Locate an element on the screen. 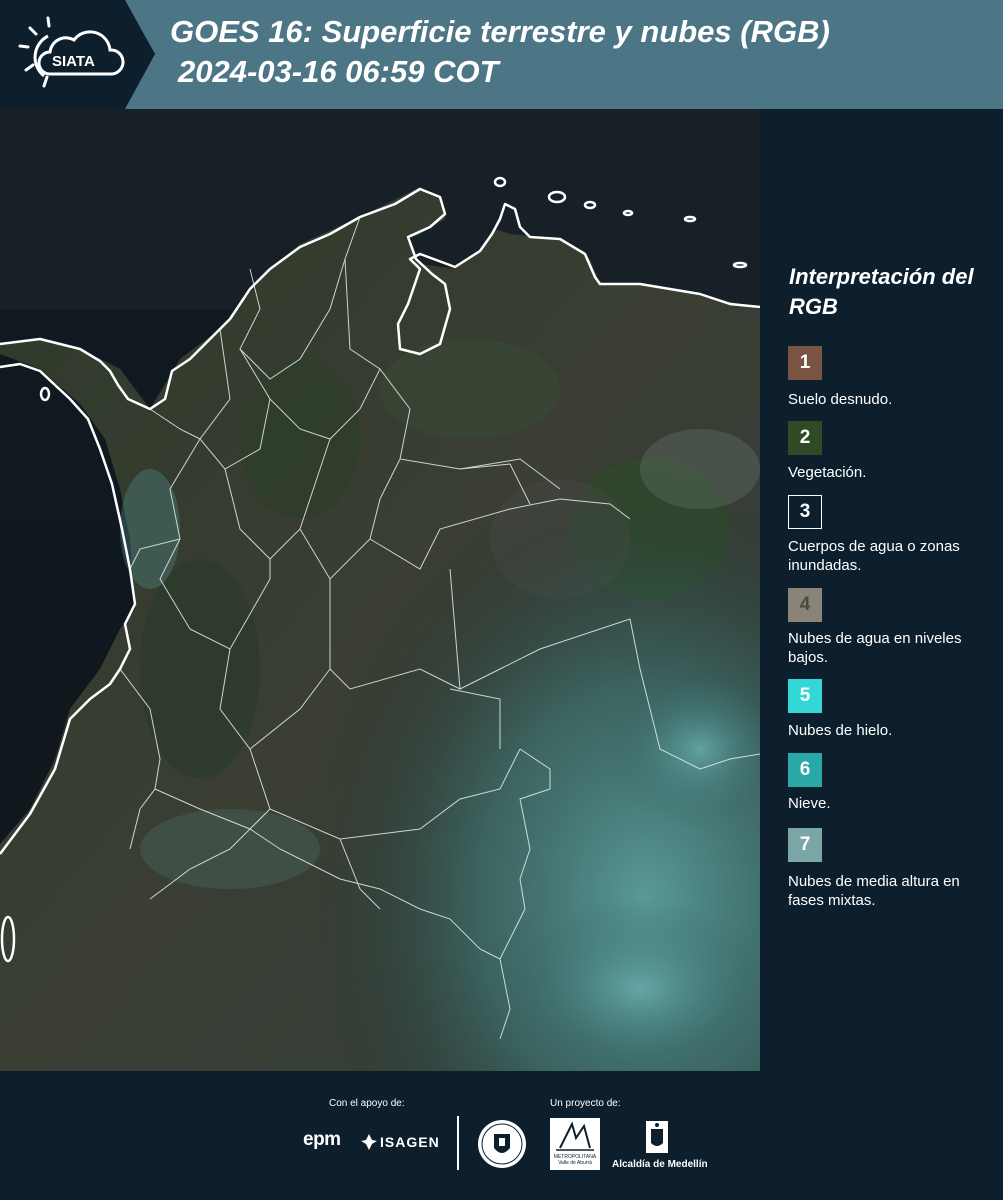 This screenshot has height=1200, width=1003. legend-swatch-2: 2 is located at coordinates (805, 438).